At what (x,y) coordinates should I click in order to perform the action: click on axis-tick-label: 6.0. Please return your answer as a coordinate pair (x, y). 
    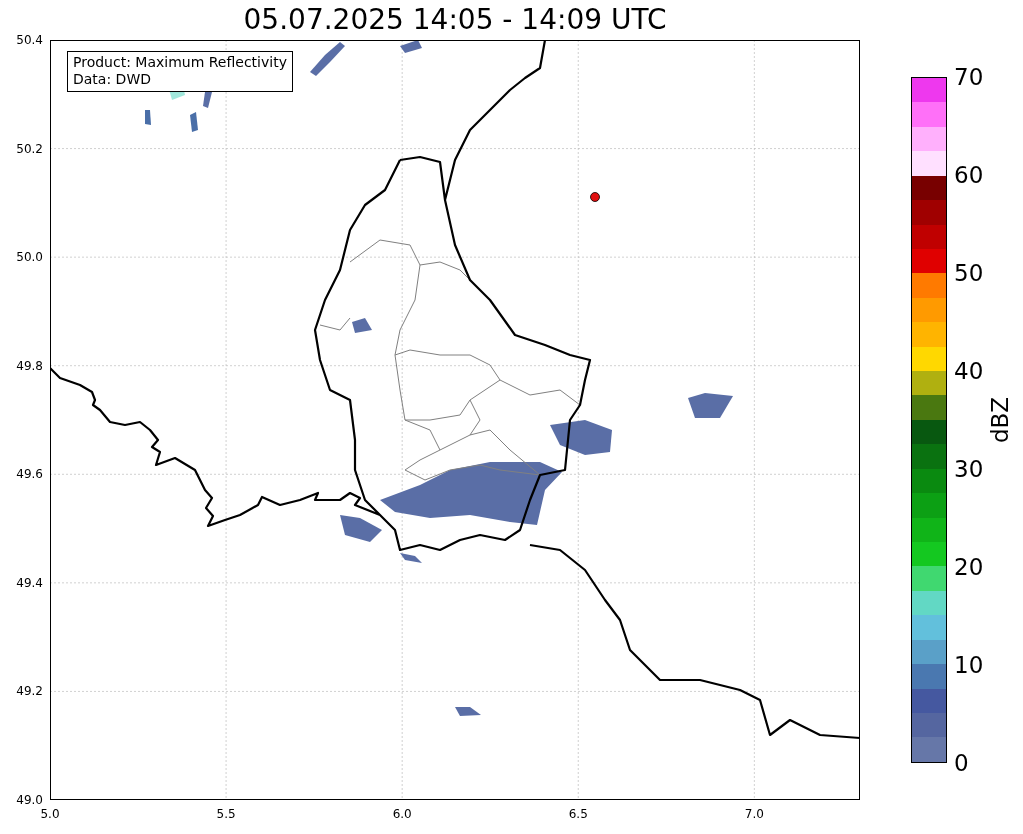
    Looking at the image, I should click on (402, 814).